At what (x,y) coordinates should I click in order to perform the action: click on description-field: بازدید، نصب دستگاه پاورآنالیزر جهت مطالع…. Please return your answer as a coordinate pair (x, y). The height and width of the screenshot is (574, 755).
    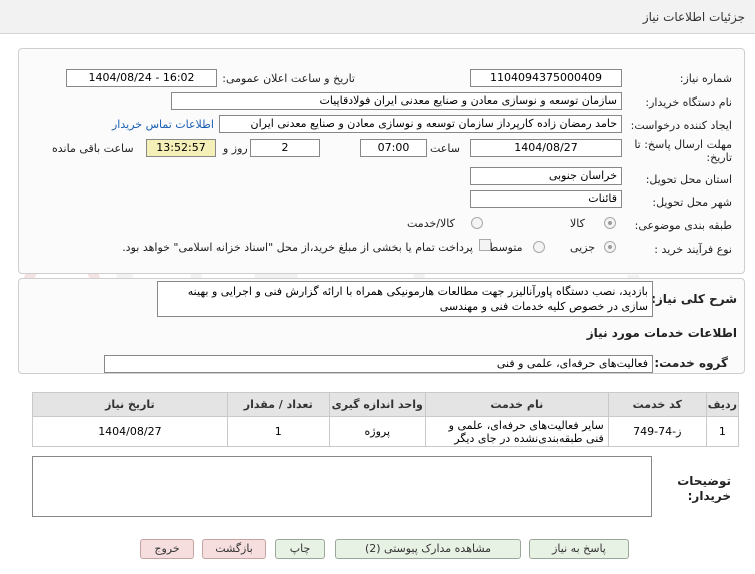
    Looking at the image, I should click on (405, 299).